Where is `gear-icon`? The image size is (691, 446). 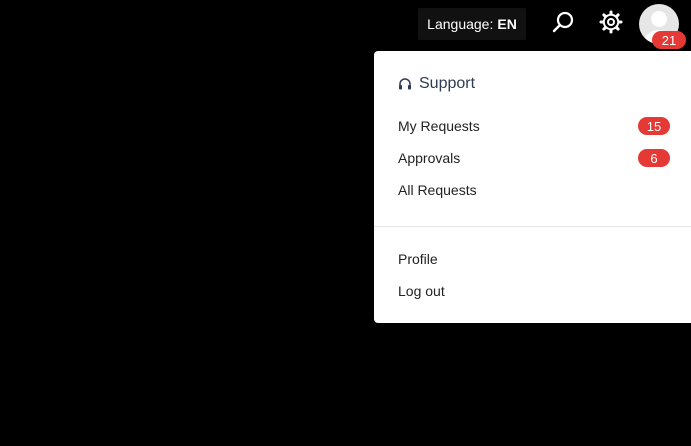
gear-icon is located at coordinates (611, 24).